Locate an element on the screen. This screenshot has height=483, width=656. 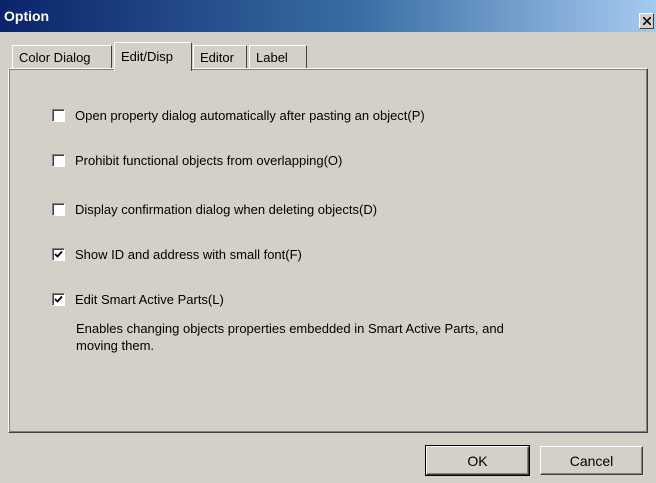
option-small-font: Show ID and address with small font(F) is located at coordinates (177, 254).